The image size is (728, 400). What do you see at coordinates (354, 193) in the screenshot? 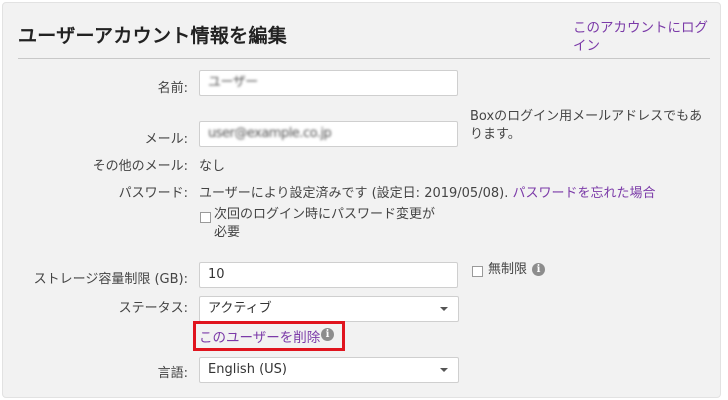
I see `password-status: ユーザーにより設定済みです (設定日: 2019/05/08).` at bounding box center [354, 193].